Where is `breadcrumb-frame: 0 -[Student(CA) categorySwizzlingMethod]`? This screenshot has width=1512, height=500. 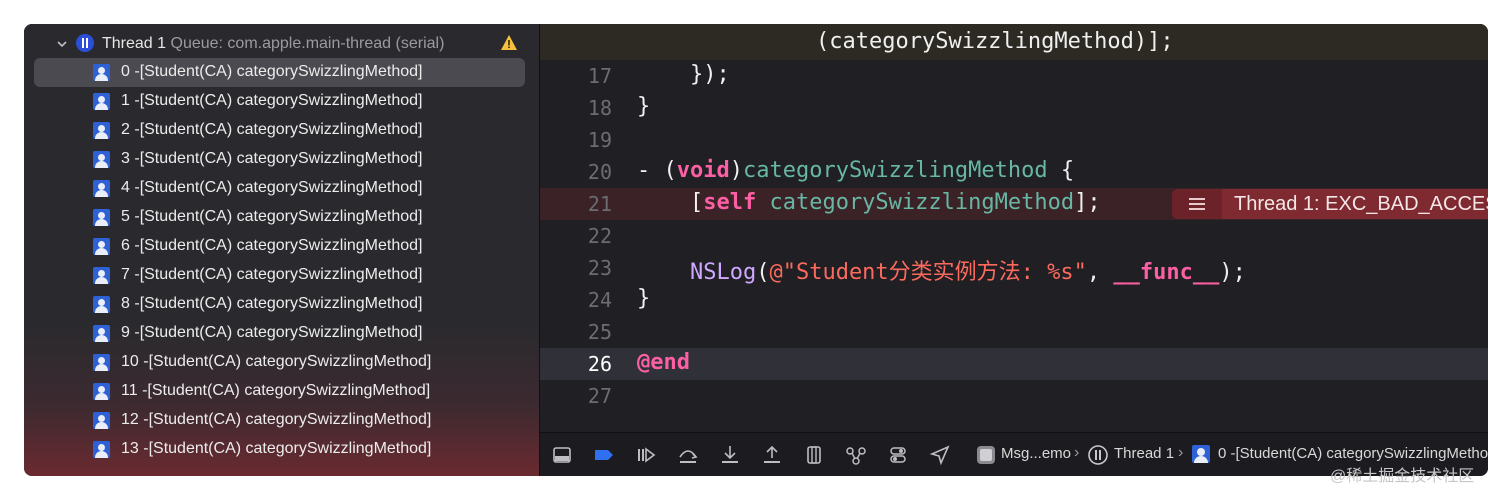
breadcrumb-frame: 0 -[Student(CA) categorySwizzlingMethod] is located at coordinates (1353, 453).